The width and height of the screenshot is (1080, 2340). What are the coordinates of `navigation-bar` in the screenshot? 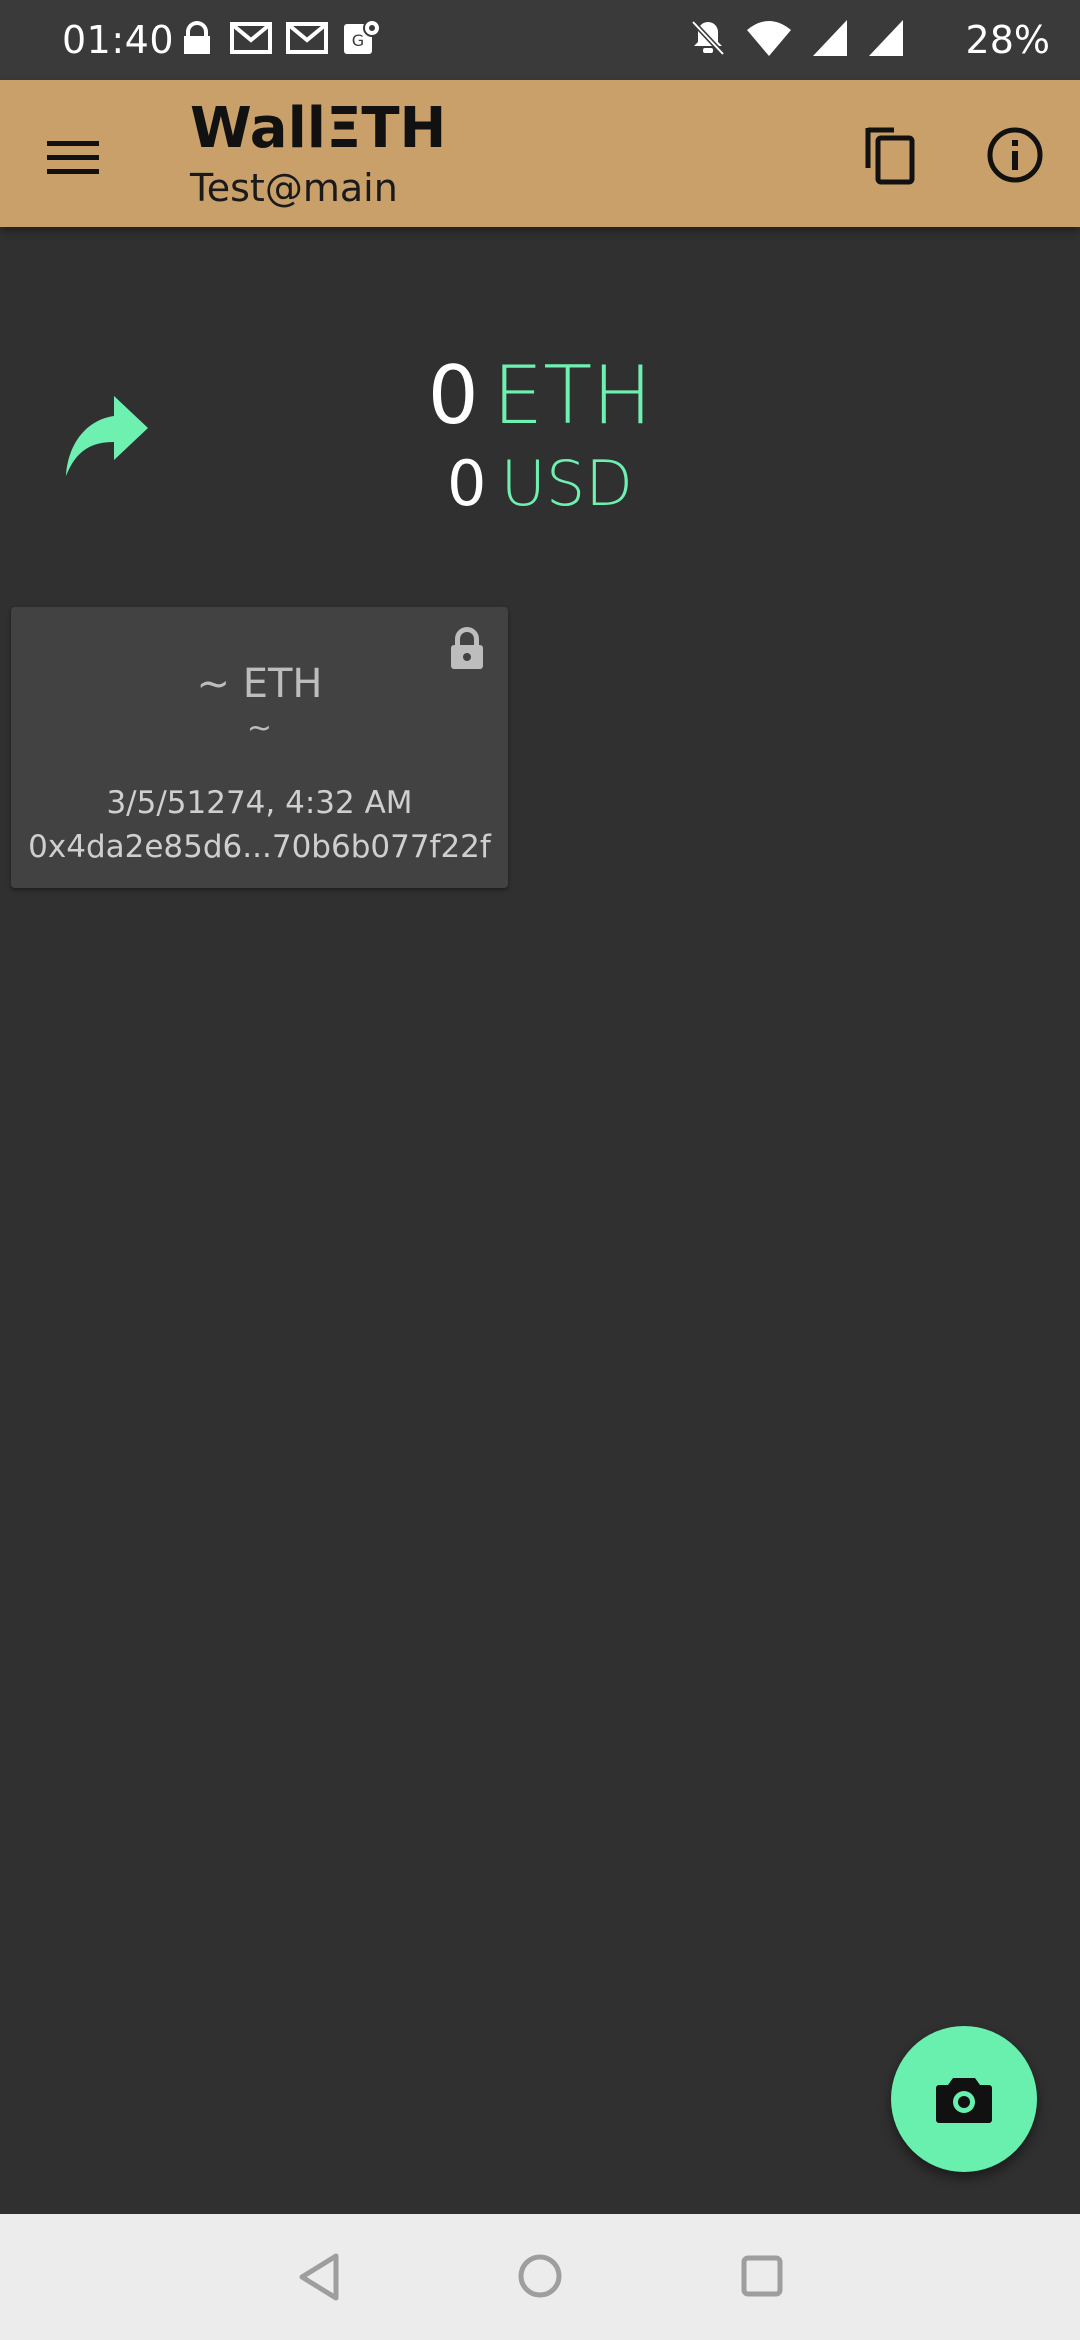 It's located at (540, 2277).